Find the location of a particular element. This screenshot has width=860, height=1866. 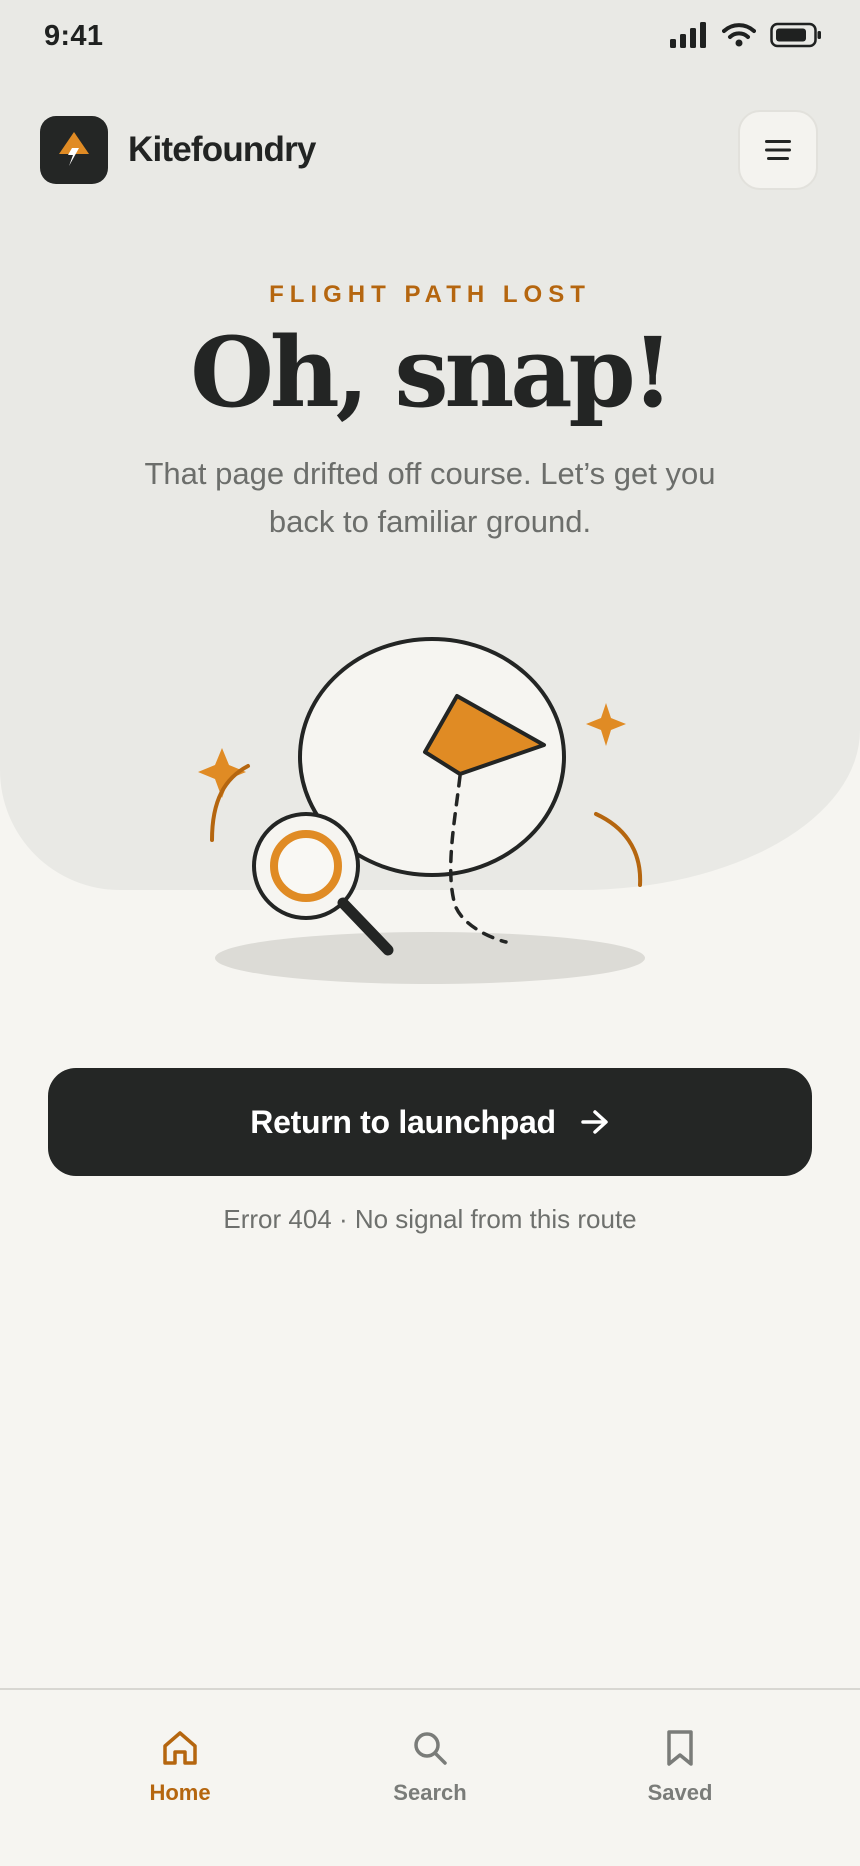

nav-item-home: Home is located at coordinates (180, 1767).